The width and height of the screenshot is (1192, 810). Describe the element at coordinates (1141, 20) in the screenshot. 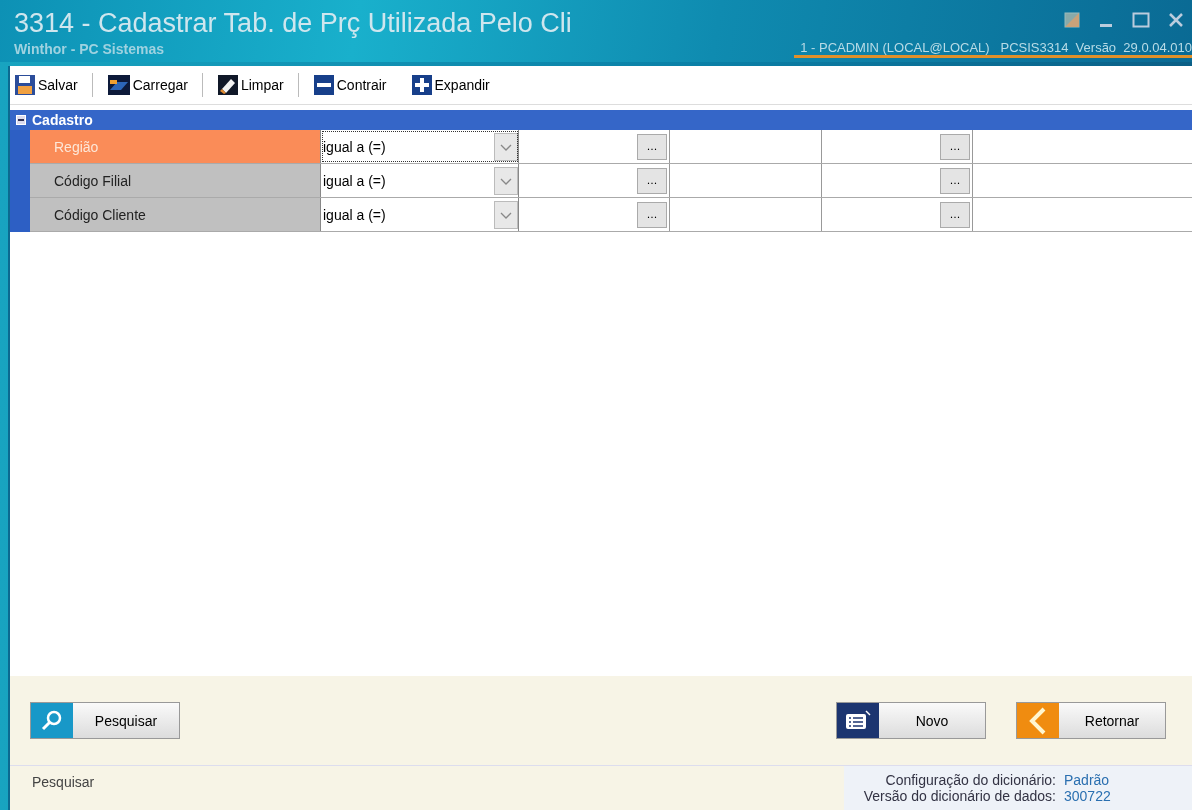

I see `maximize-icon` at that location.